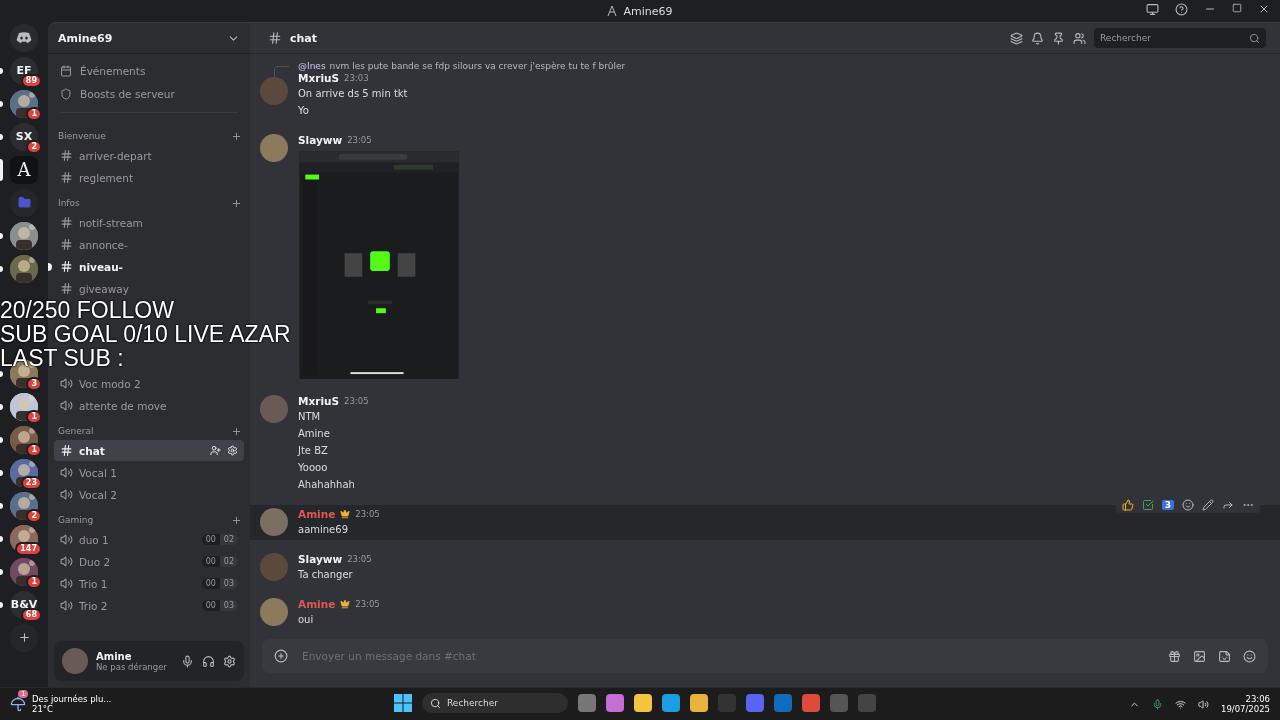 Image resolution: width=1280 pixels, height=720 pixels. Describe the element at coordinates (728, 656) in the screenshot. I see `message-field: Envoyer un message dans #chat` at that location.